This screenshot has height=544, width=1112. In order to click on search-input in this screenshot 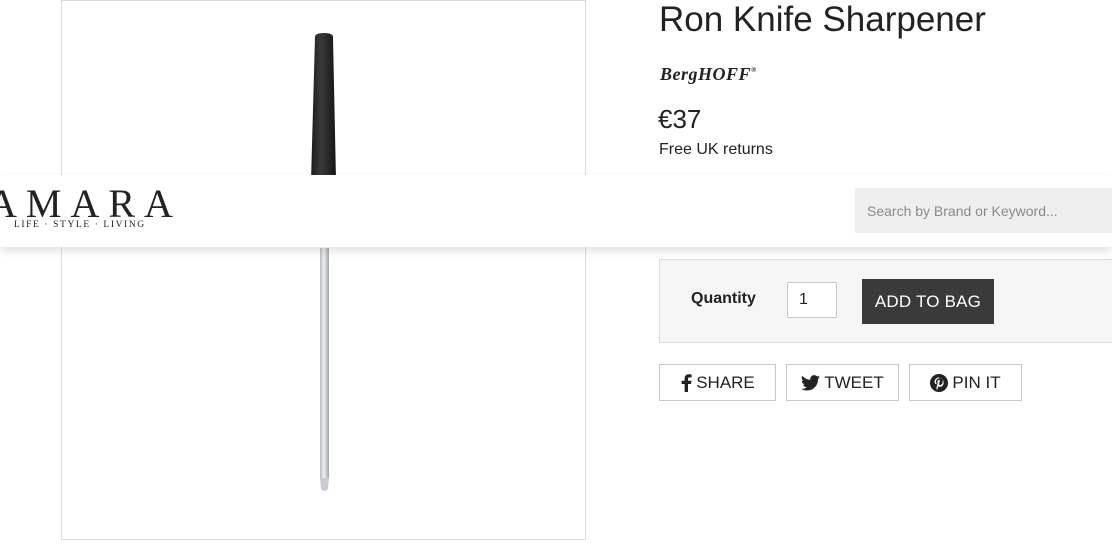, I will do `click(983, 210)`.